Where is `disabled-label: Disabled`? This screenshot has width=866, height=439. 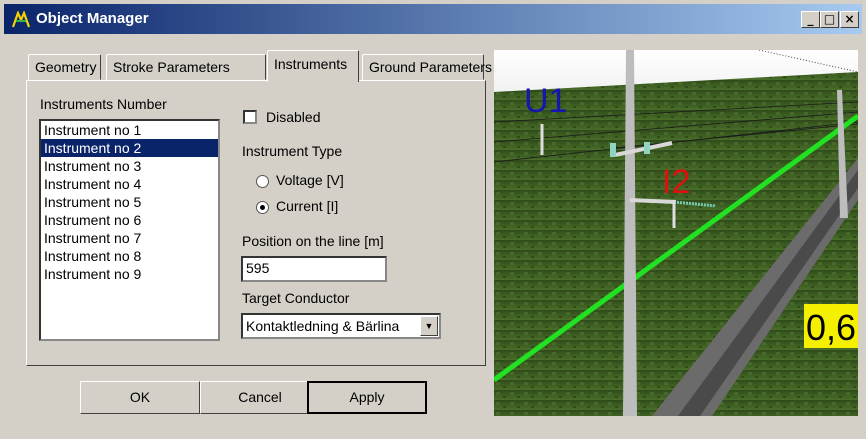 disabled-label: Disabled is located at coordinates (293, 117).